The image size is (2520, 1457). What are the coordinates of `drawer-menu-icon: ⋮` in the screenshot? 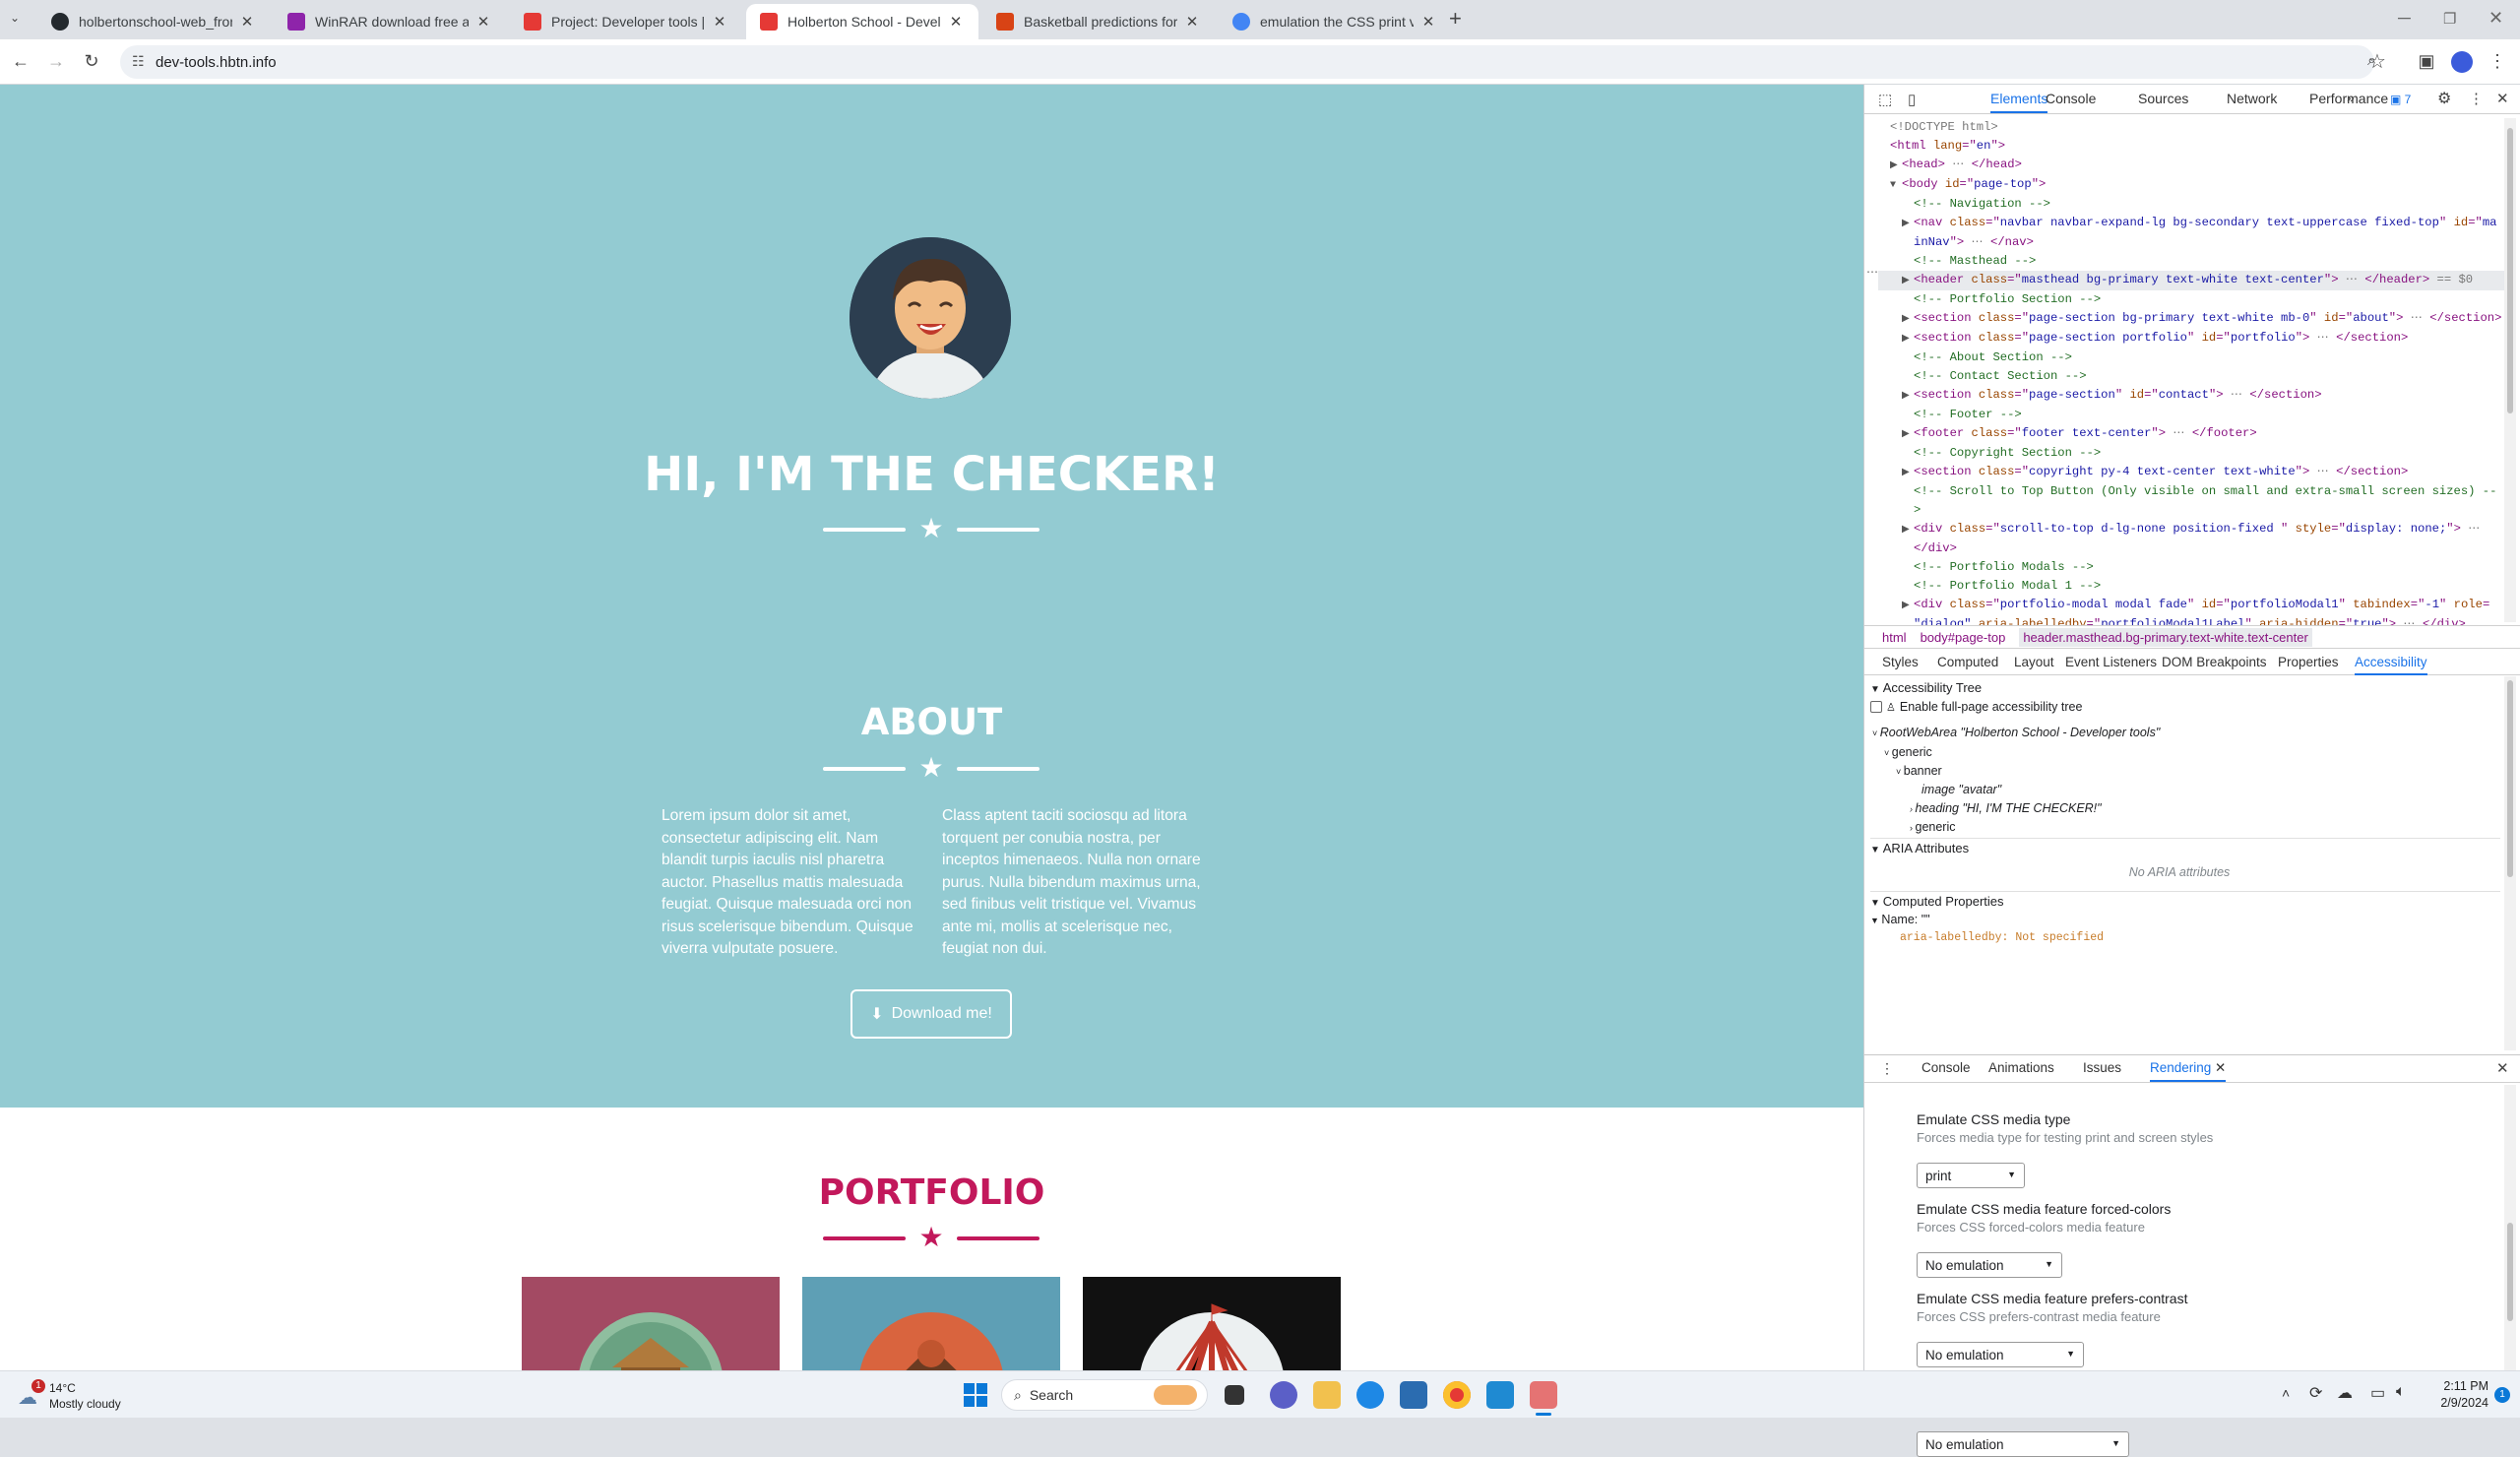 It's located at (1887, 1068).